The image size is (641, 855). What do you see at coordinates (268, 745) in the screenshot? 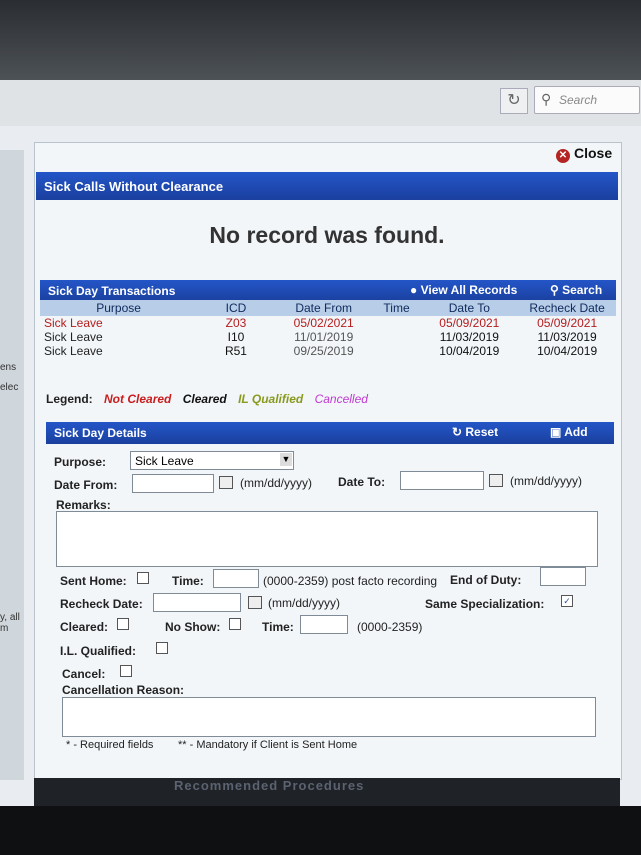
I see `mandatory-note: ** - Mandatory if Client is Sent Home` at bounding box center [268, 745].